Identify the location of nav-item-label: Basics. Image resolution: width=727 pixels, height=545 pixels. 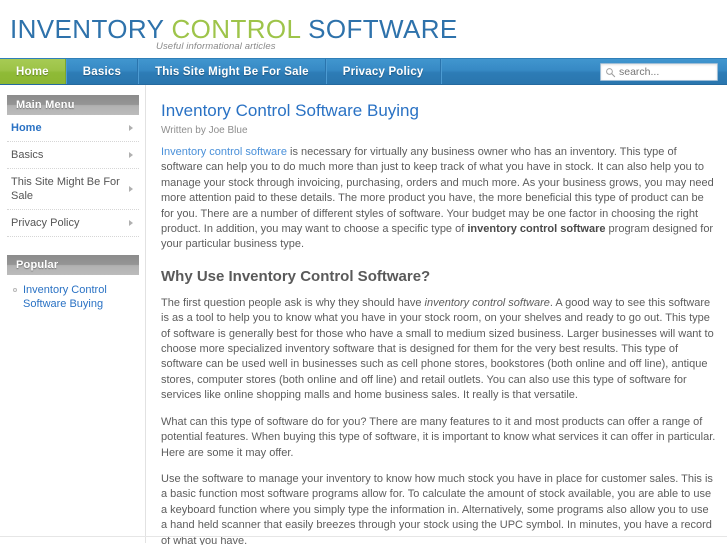
(102, 71).